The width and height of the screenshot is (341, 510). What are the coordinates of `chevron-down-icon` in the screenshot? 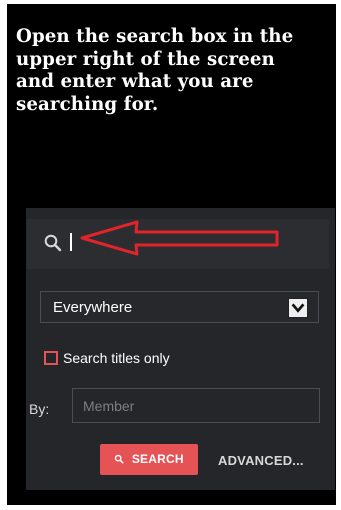 It's located at (298, 308).